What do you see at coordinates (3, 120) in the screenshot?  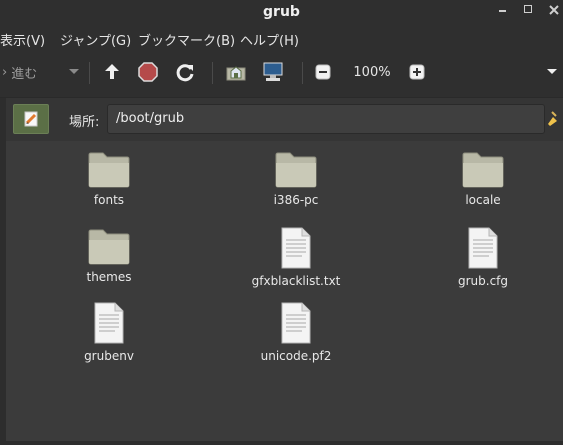 I see `left-edge` at bounding box center [3, 120].